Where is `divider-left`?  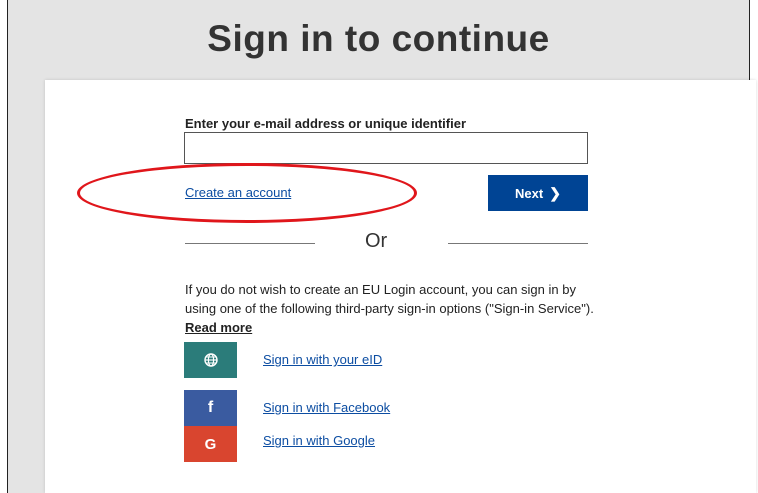
divider-left is located at coordinates (250, 243).